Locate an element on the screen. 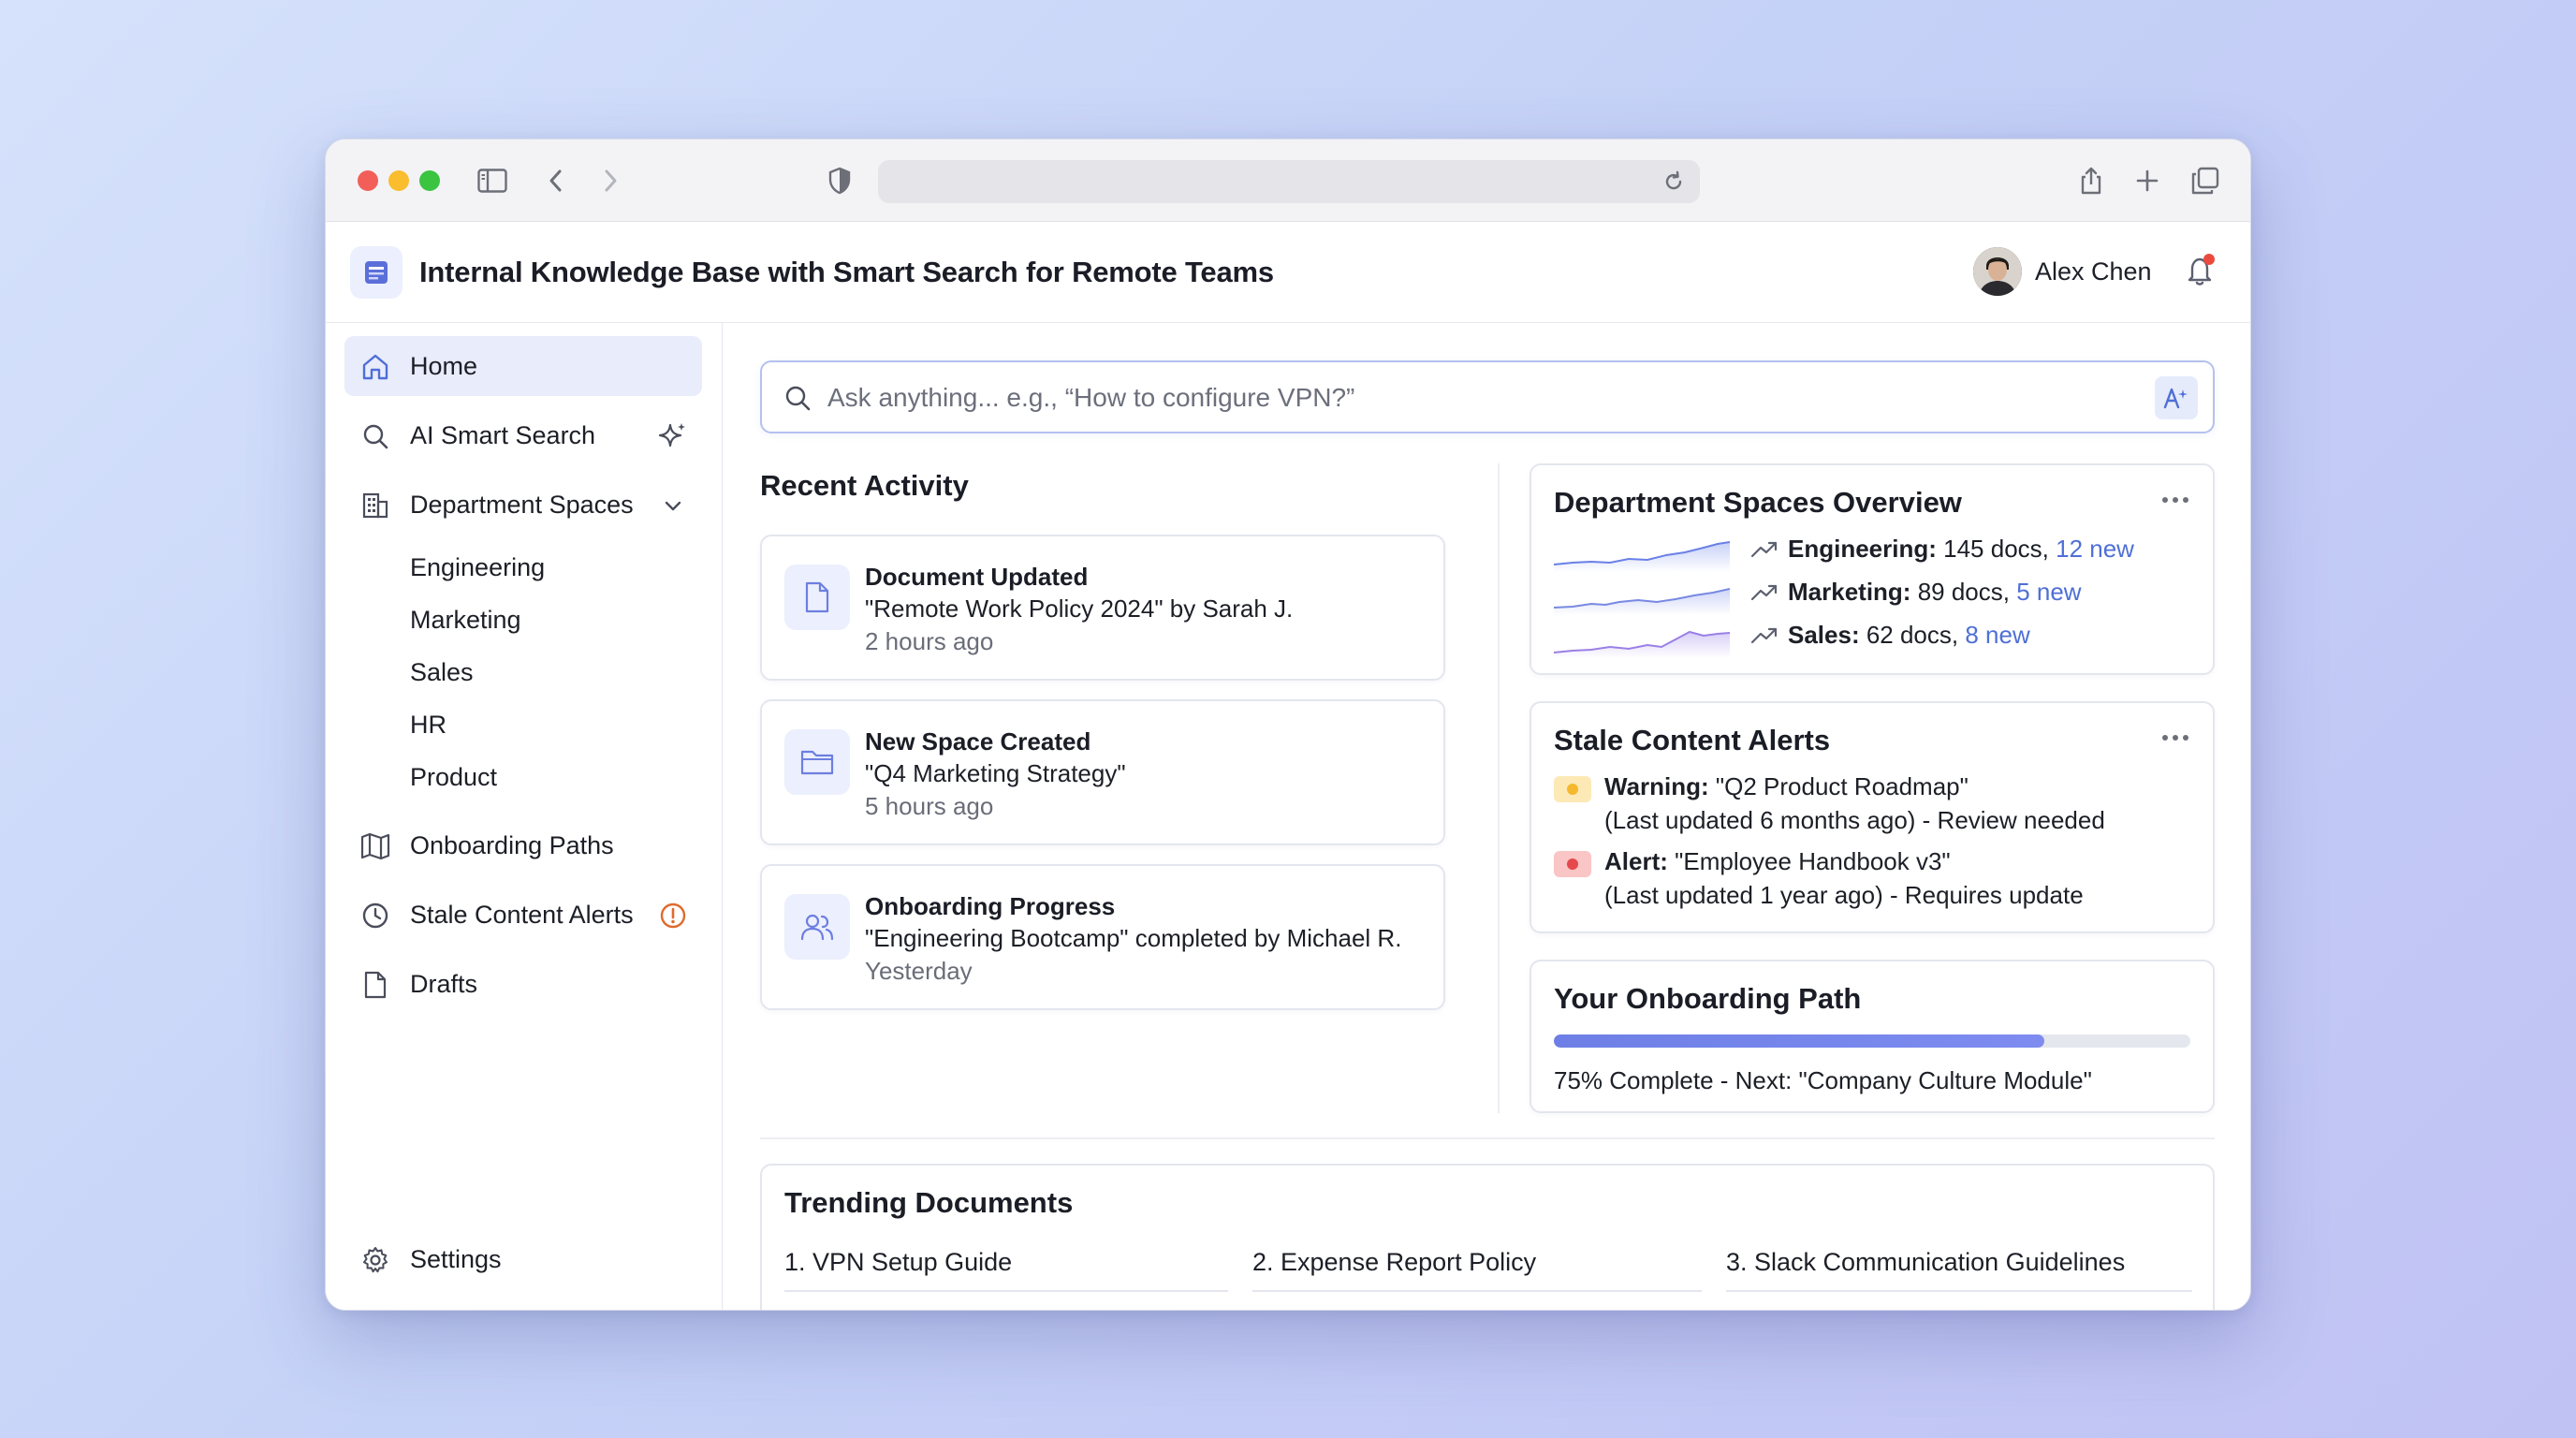 This screenshot has width=2576, height=1438. sidebar-item-label: Department Spaces is located at coordinates (522, 504).